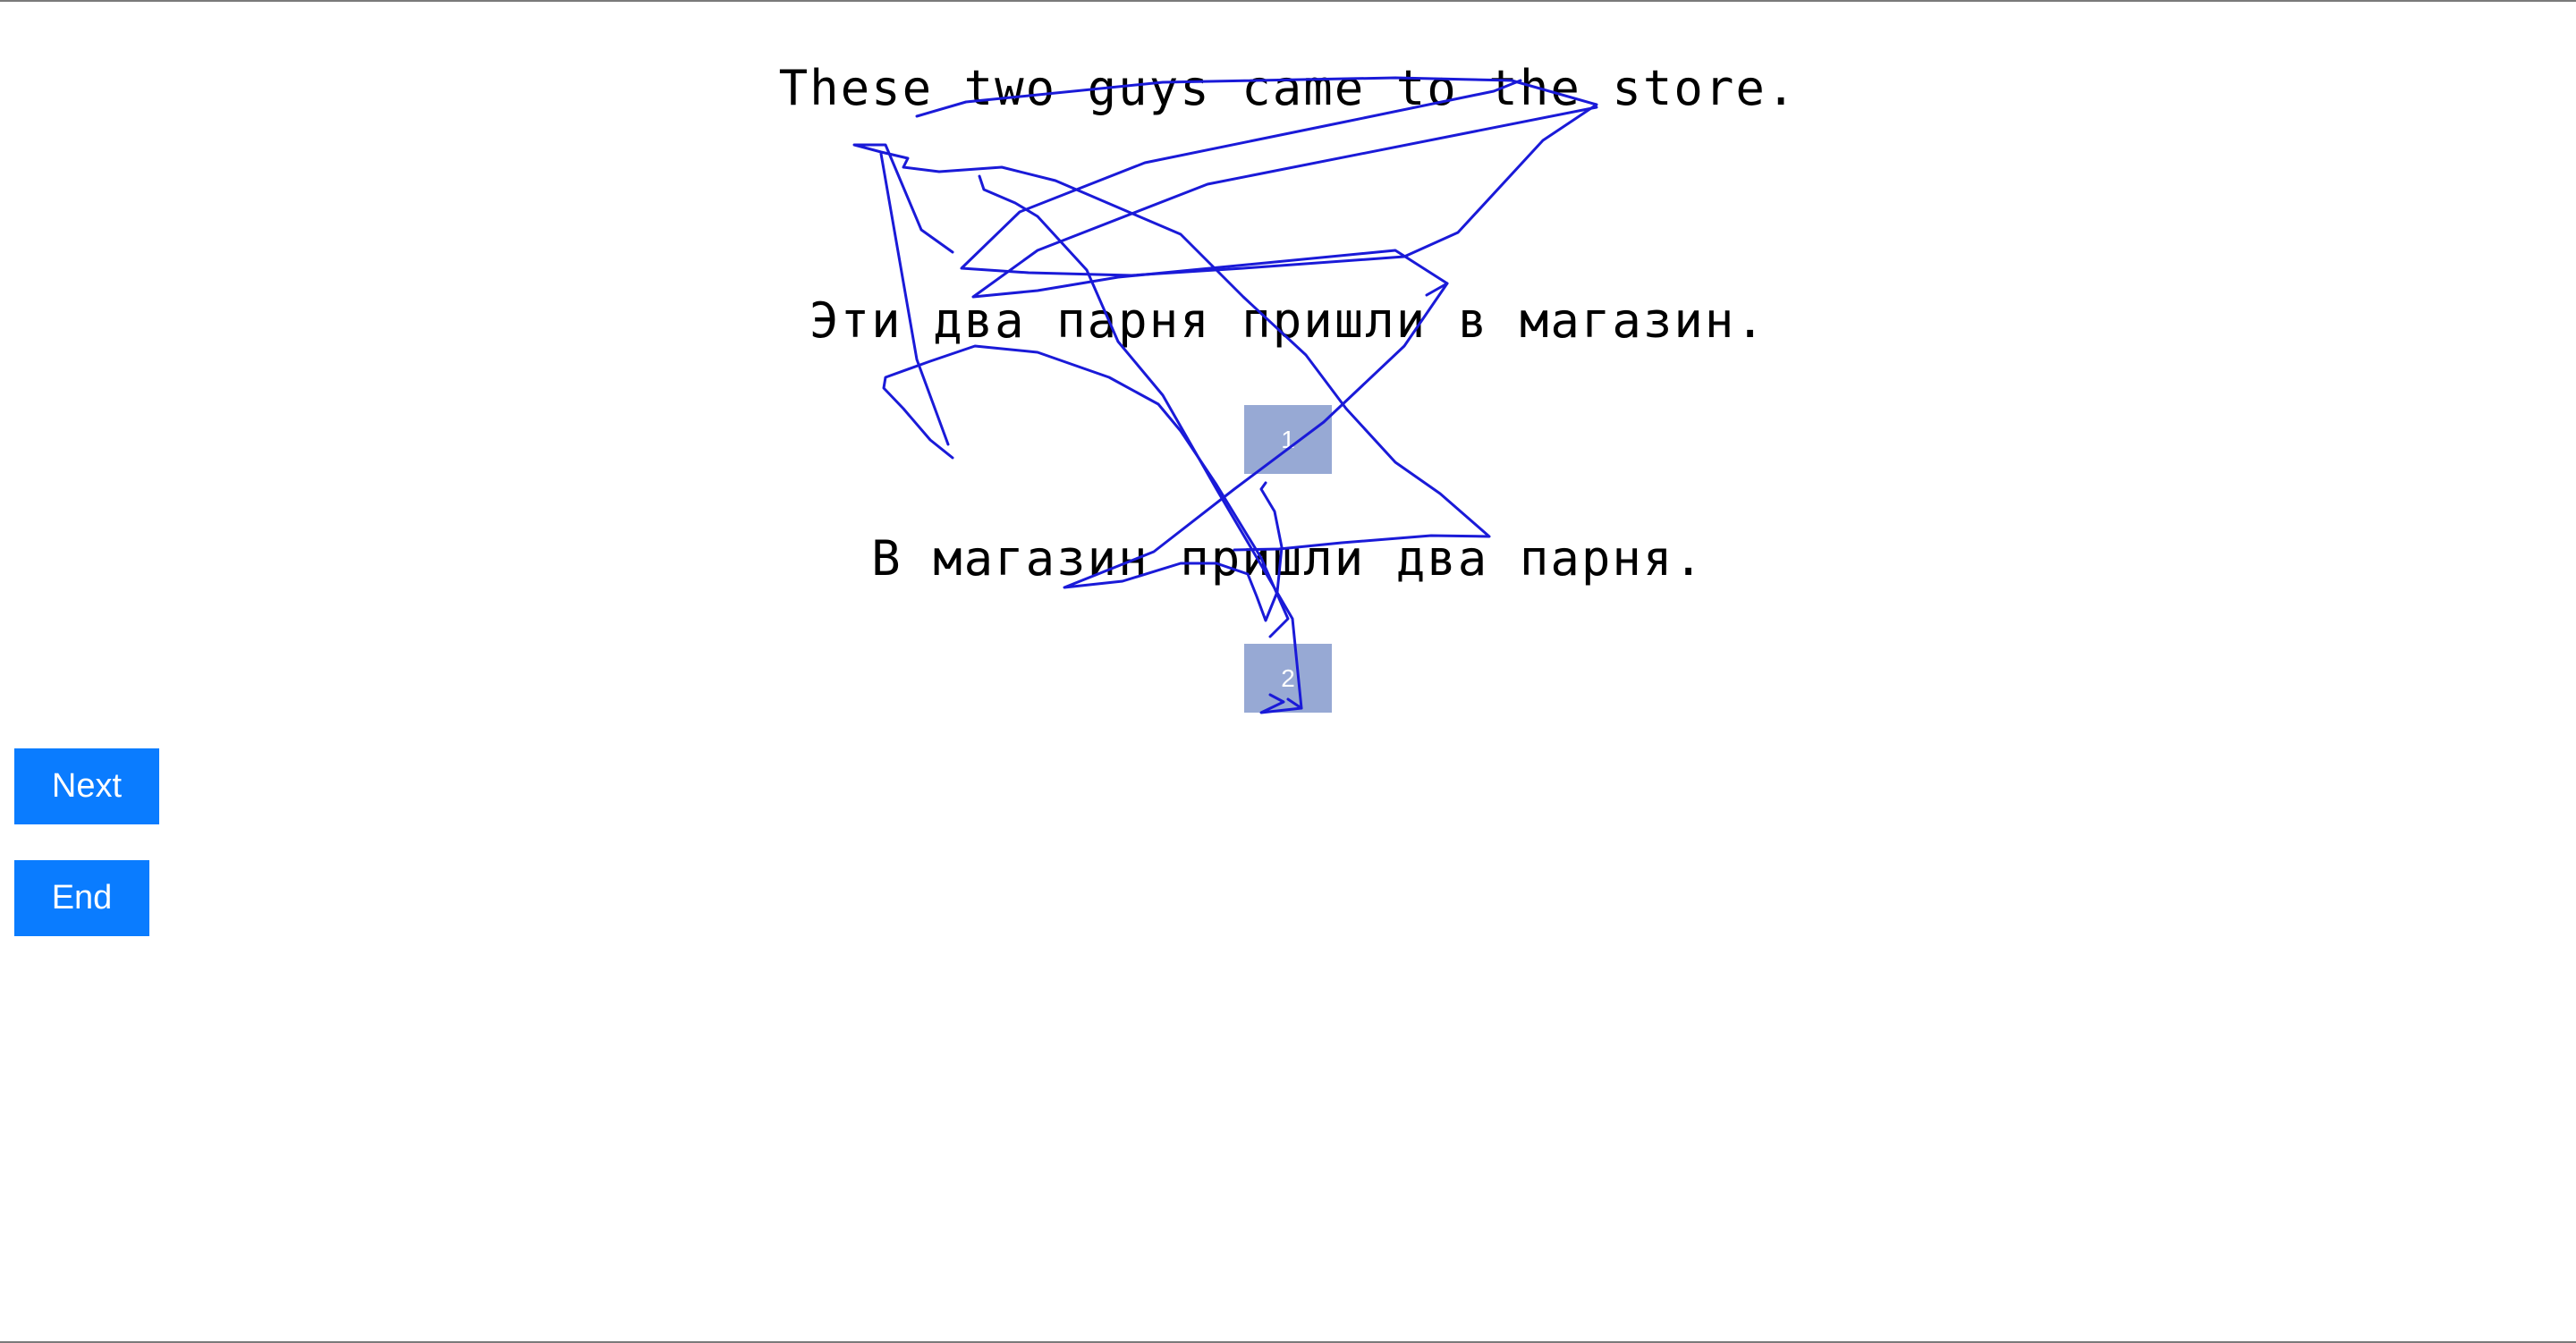 Image resolution: width=2576 pixels, height=1343 pixels. Describe the element at coordinates (86, 786) in the screenshot. I see `next-button: Next` at that location.